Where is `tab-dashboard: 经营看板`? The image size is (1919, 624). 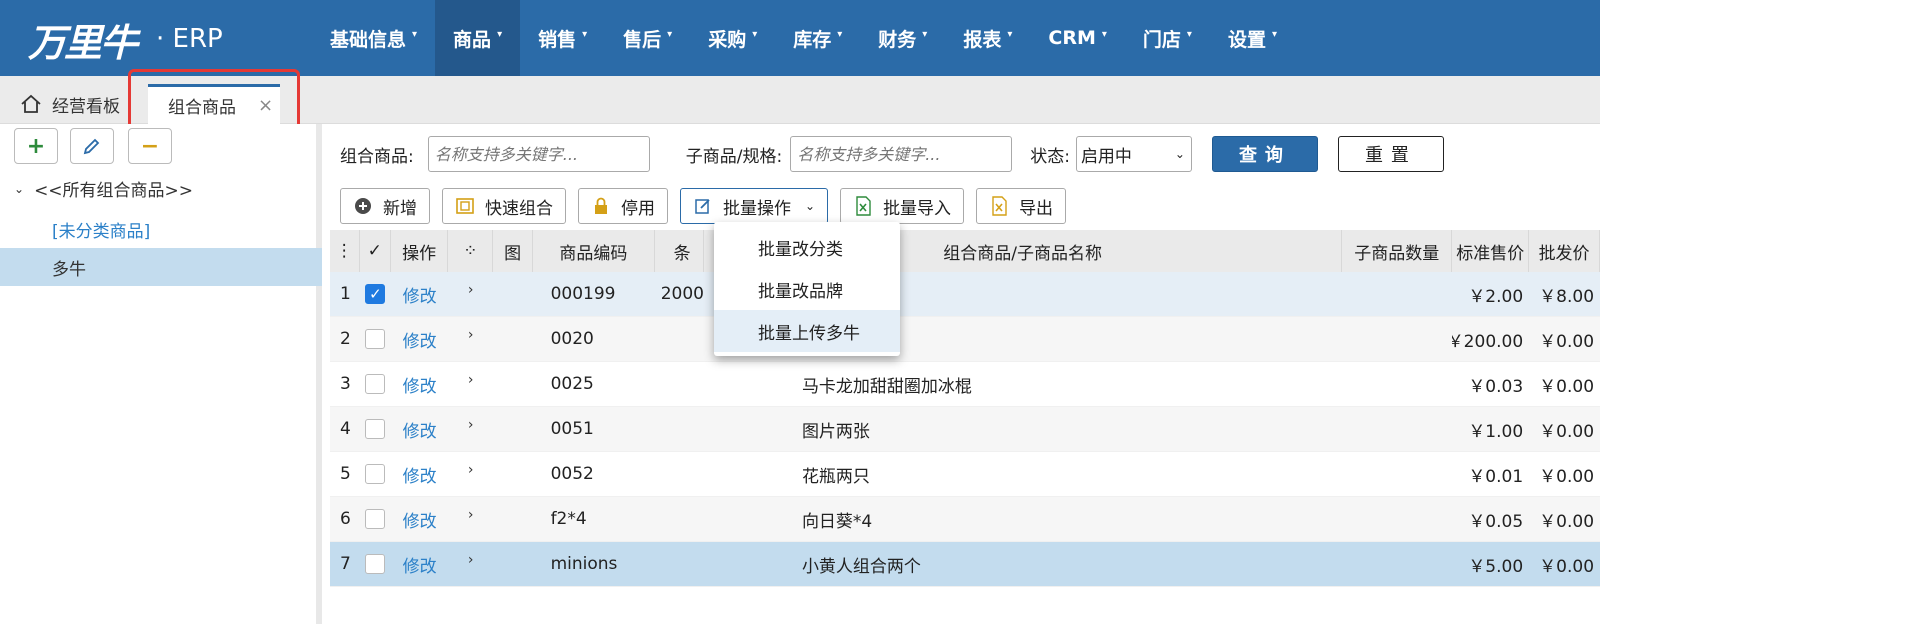 tab-dashboard: 经营看板 is located at coordinates (70, 104).